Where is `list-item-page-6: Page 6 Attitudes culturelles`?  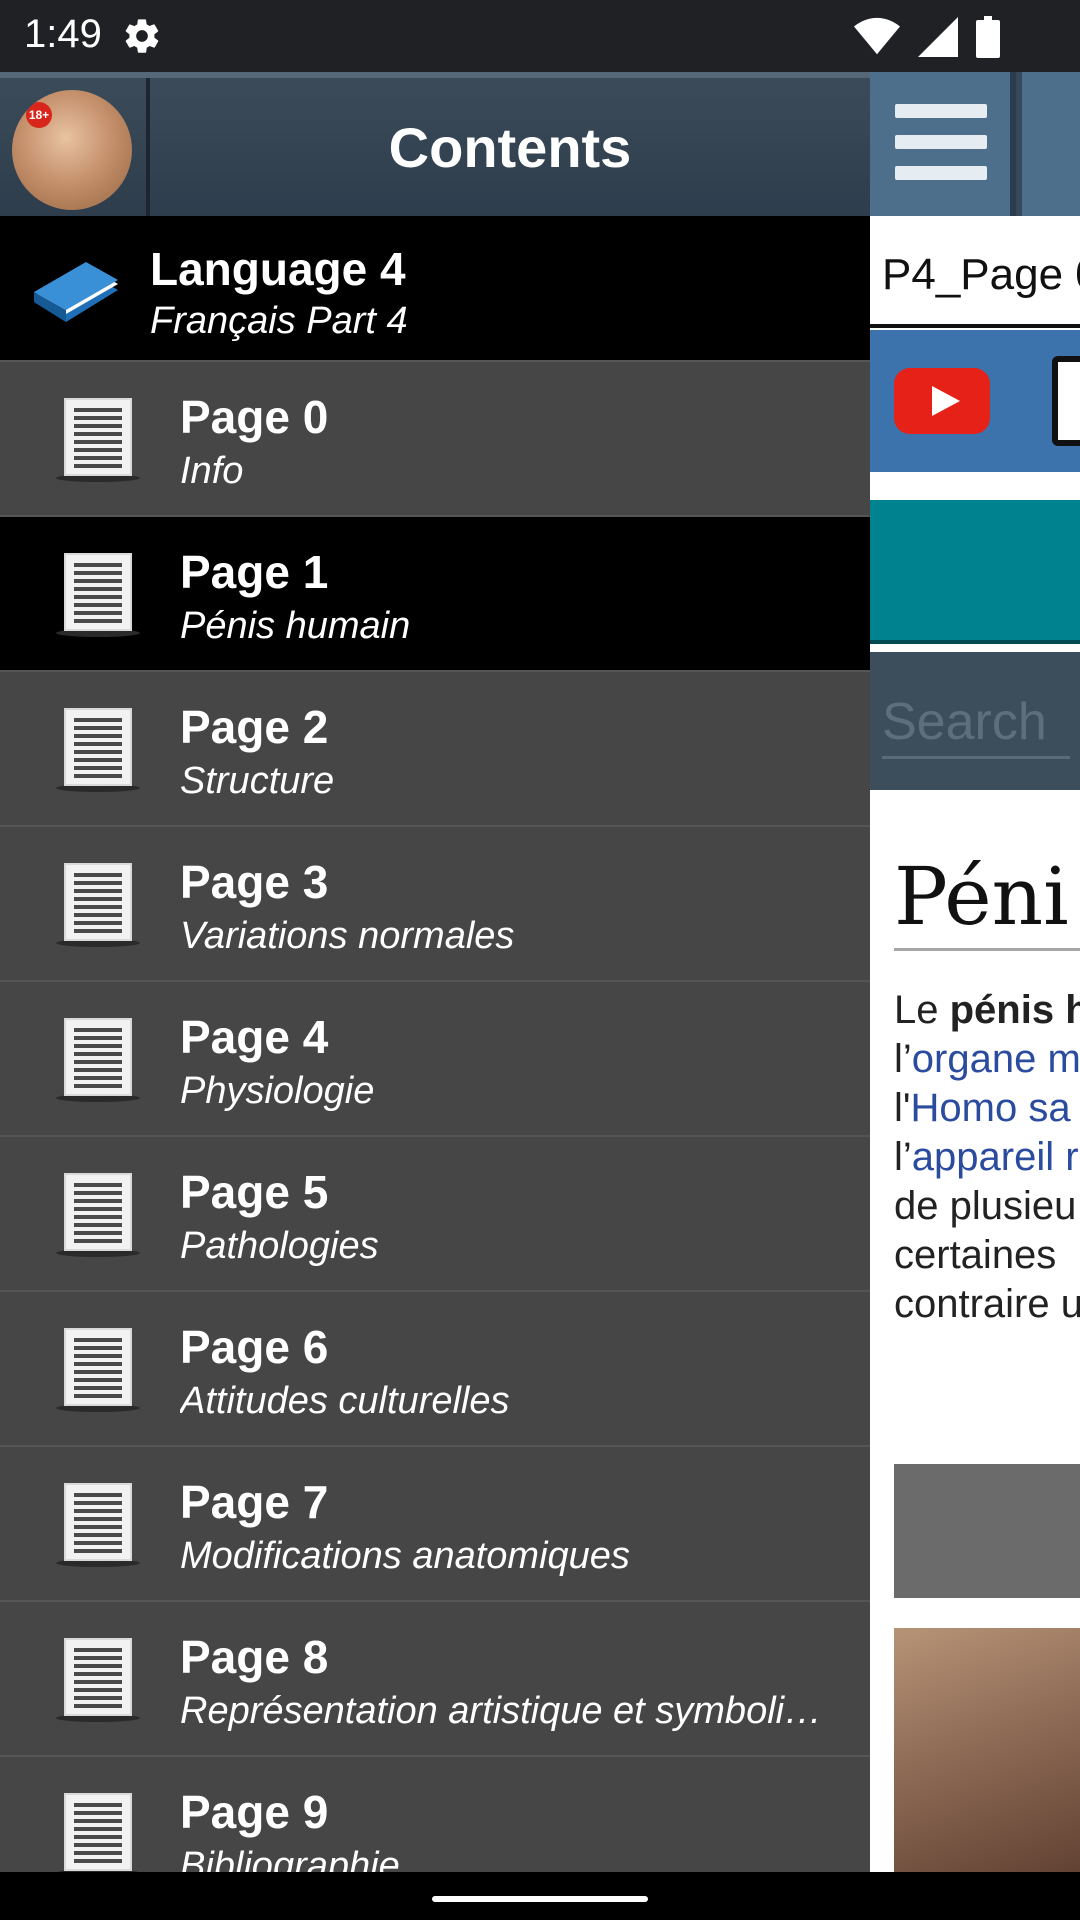
list-item-page-6: Page 6 Attitudes culturelles is located at coordinates (435, 1369).